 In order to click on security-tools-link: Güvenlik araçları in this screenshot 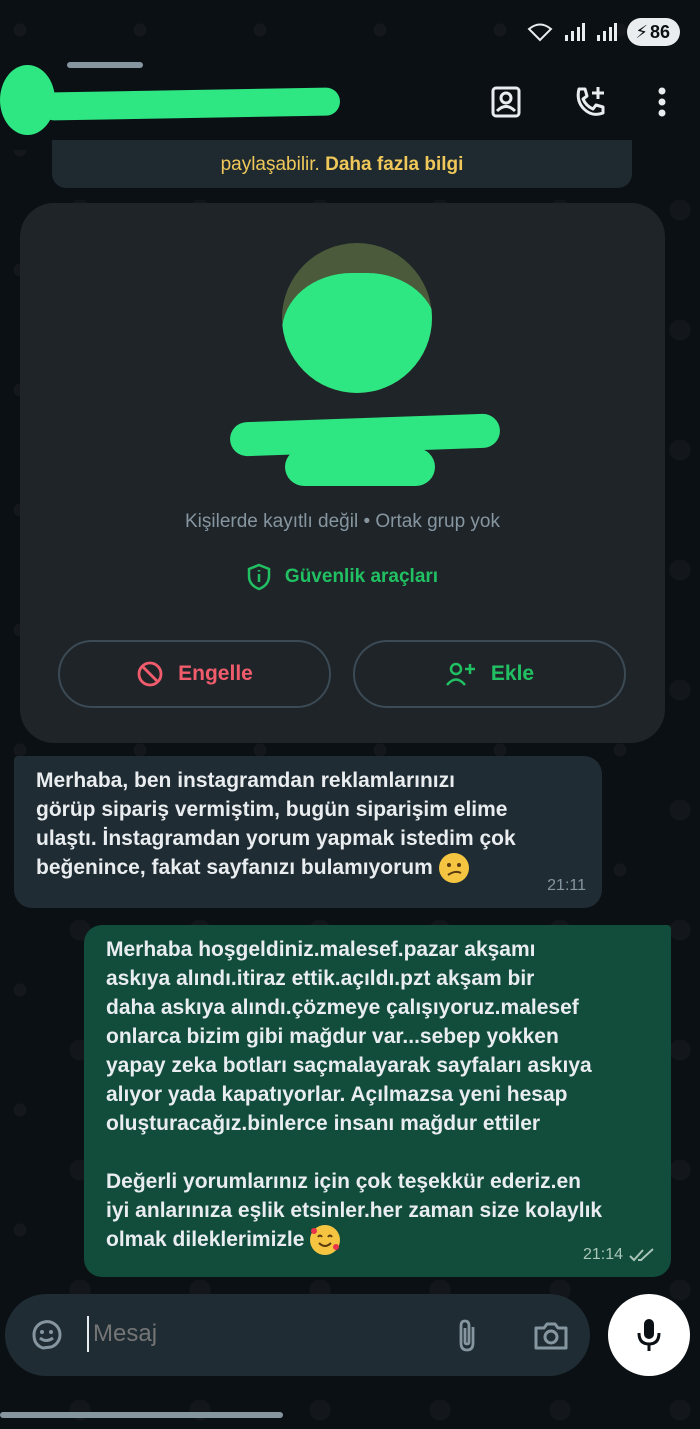, I will do `click(342, 577)`.